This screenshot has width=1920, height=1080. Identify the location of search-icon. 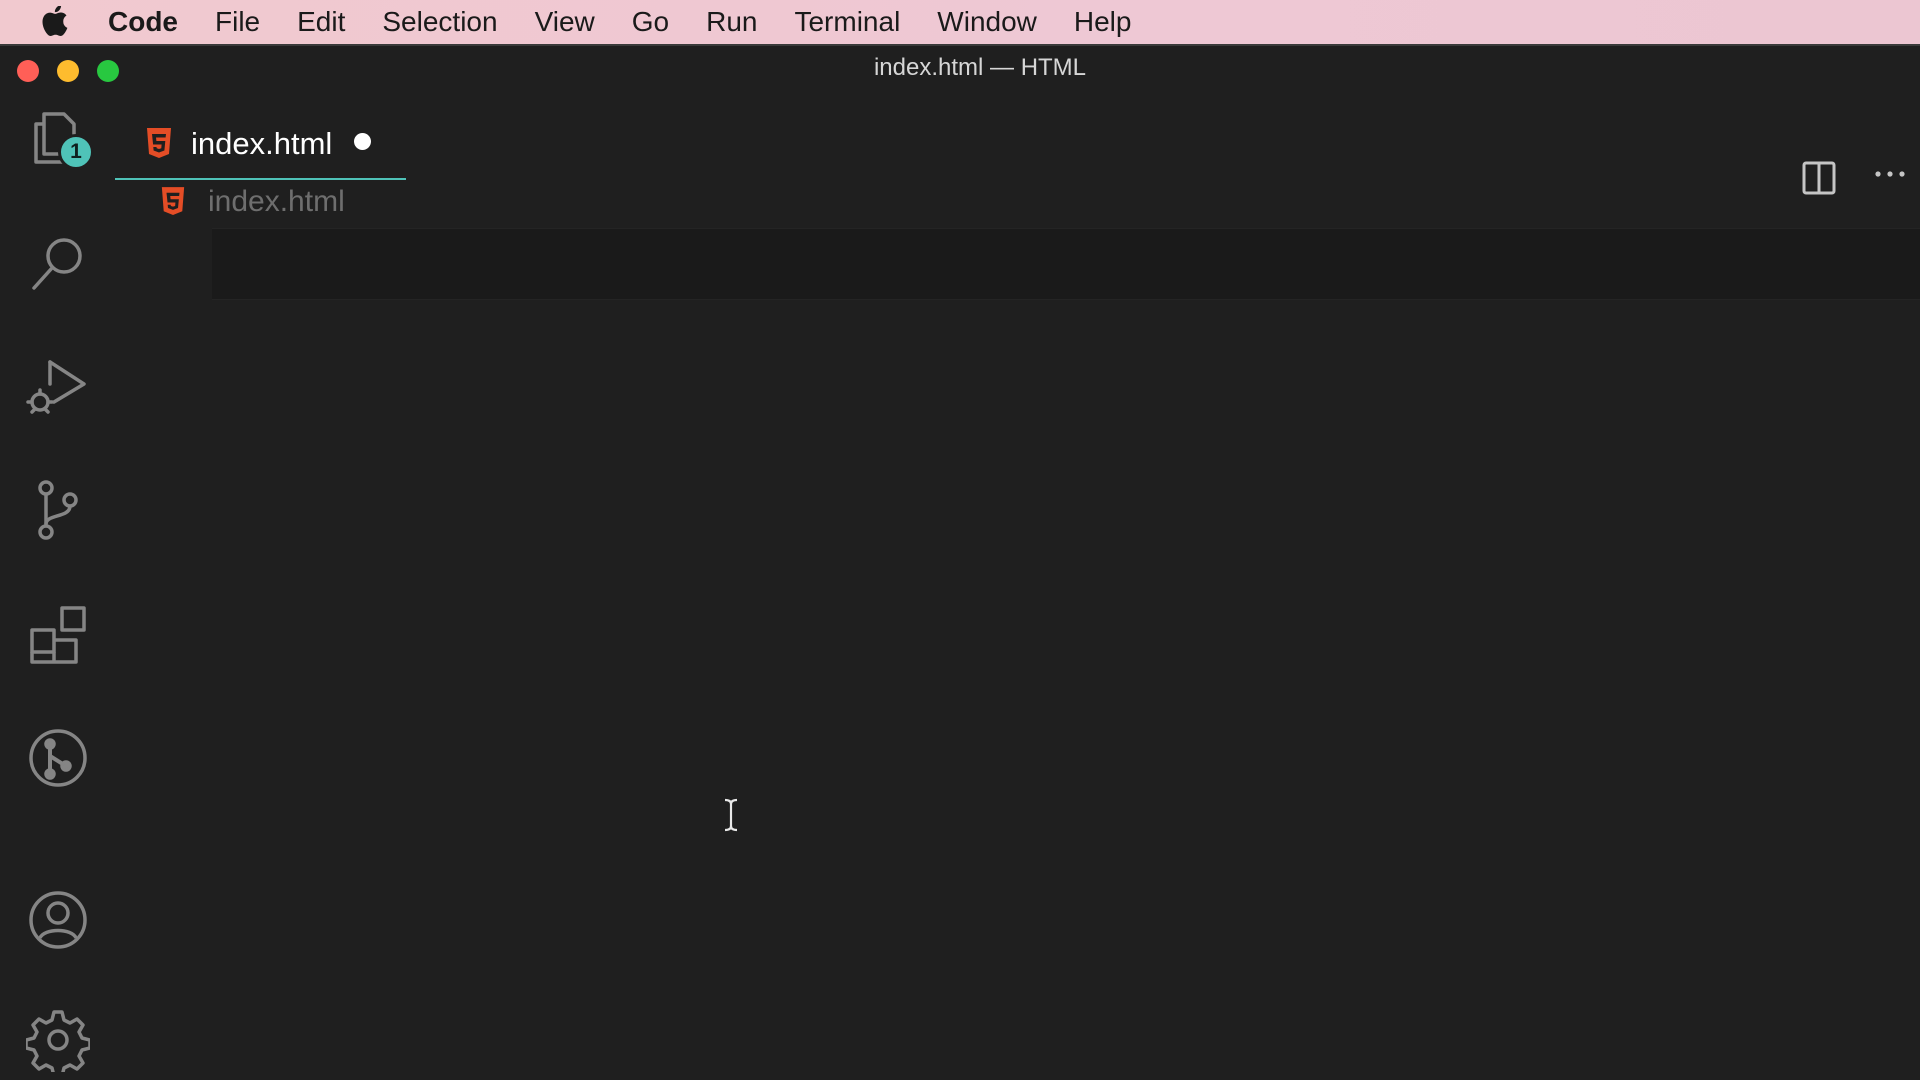
(57, 264).